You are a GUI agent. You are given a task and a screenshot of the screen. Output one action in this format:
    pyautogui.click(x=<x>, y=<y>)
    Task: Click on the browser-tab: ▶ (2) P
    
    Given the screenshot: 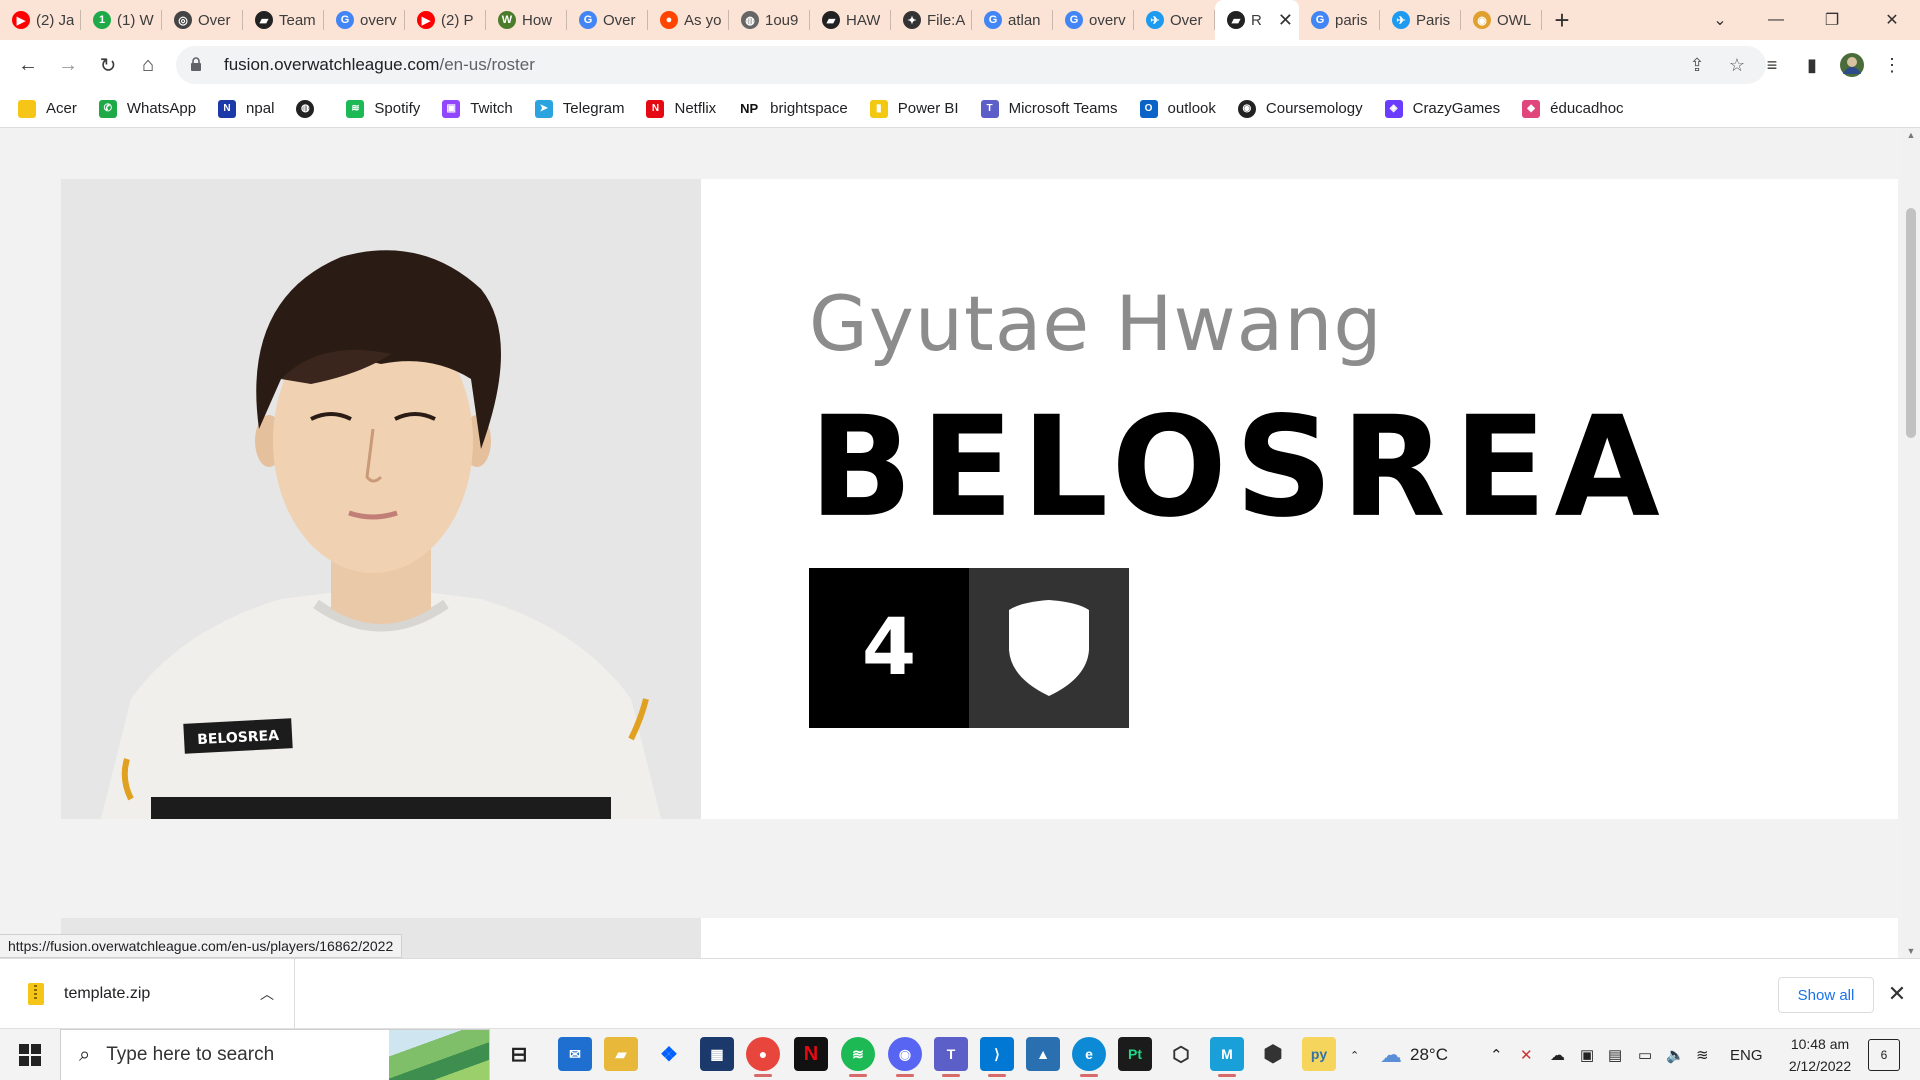 What is the action you would take?
    pyautogui.click(x=445, y=20)
    